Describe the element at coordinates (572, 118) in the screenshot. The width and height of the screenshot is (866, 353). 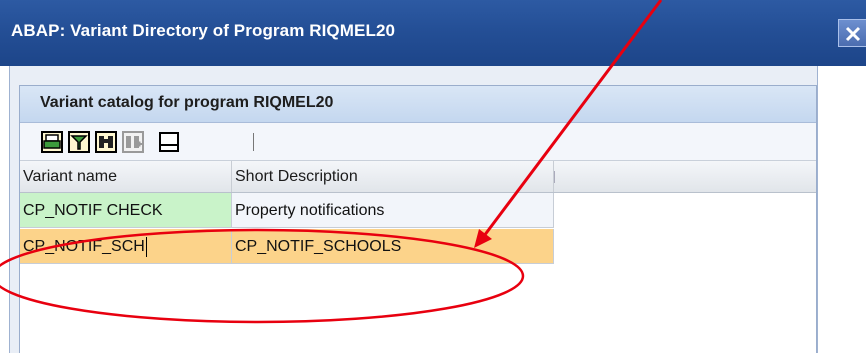
I see `annotation-arrow-line` at that location.